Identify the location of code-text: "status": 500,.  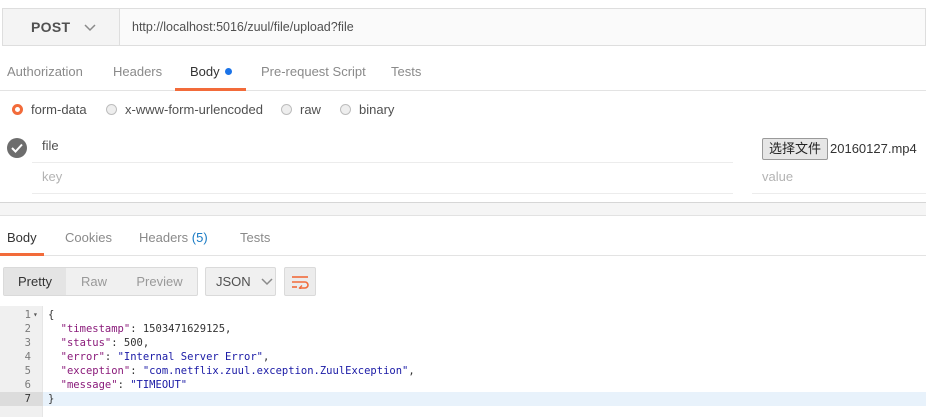
(105, 343).